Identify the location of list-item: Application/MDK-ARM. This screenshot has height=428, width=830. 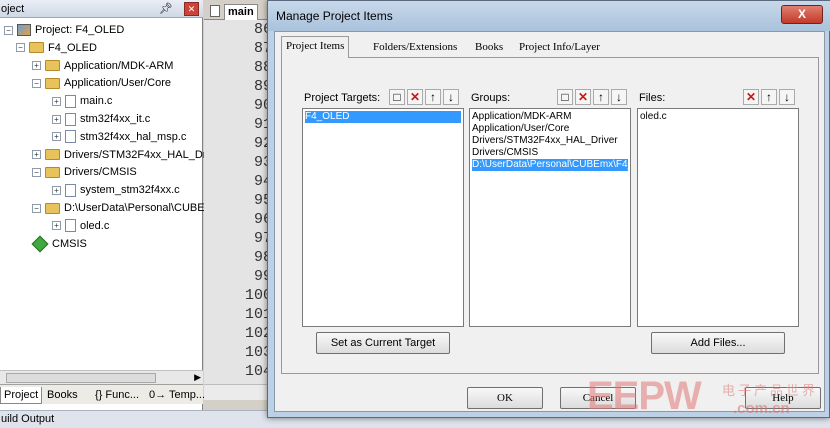
(550, 117).